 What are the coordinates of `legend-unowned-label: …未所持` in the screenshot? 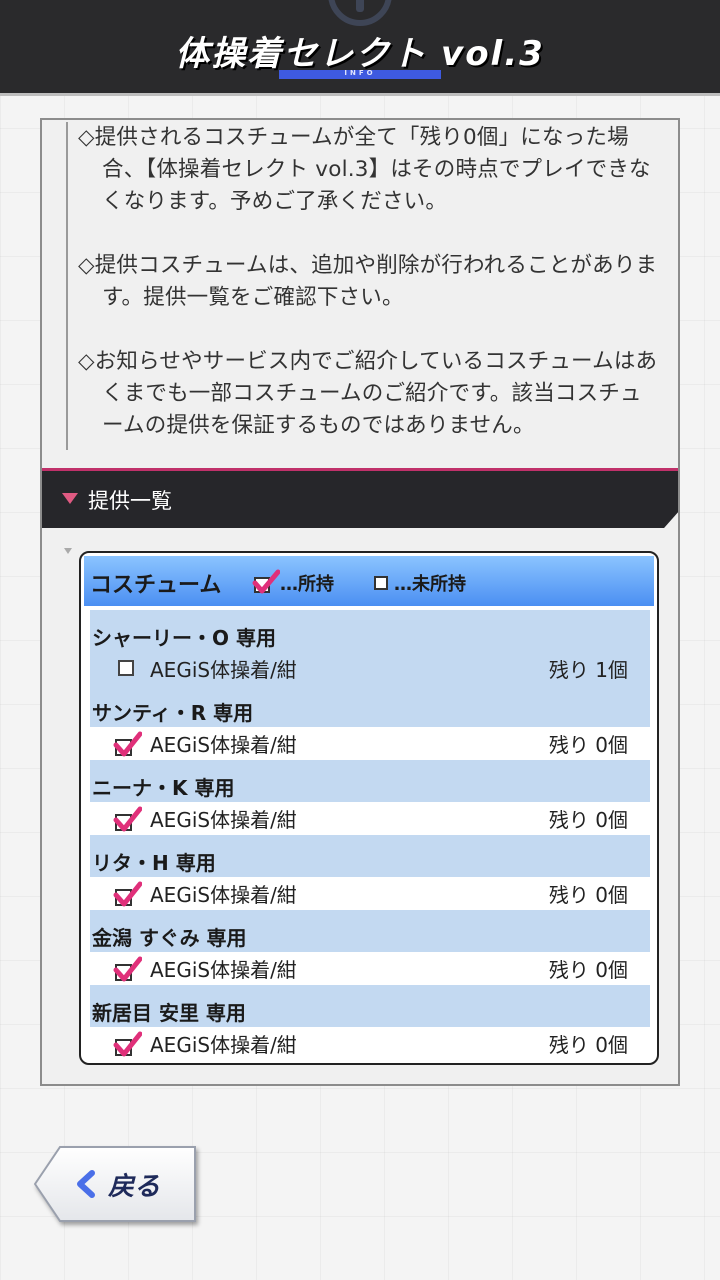 It's located at (430, 584).